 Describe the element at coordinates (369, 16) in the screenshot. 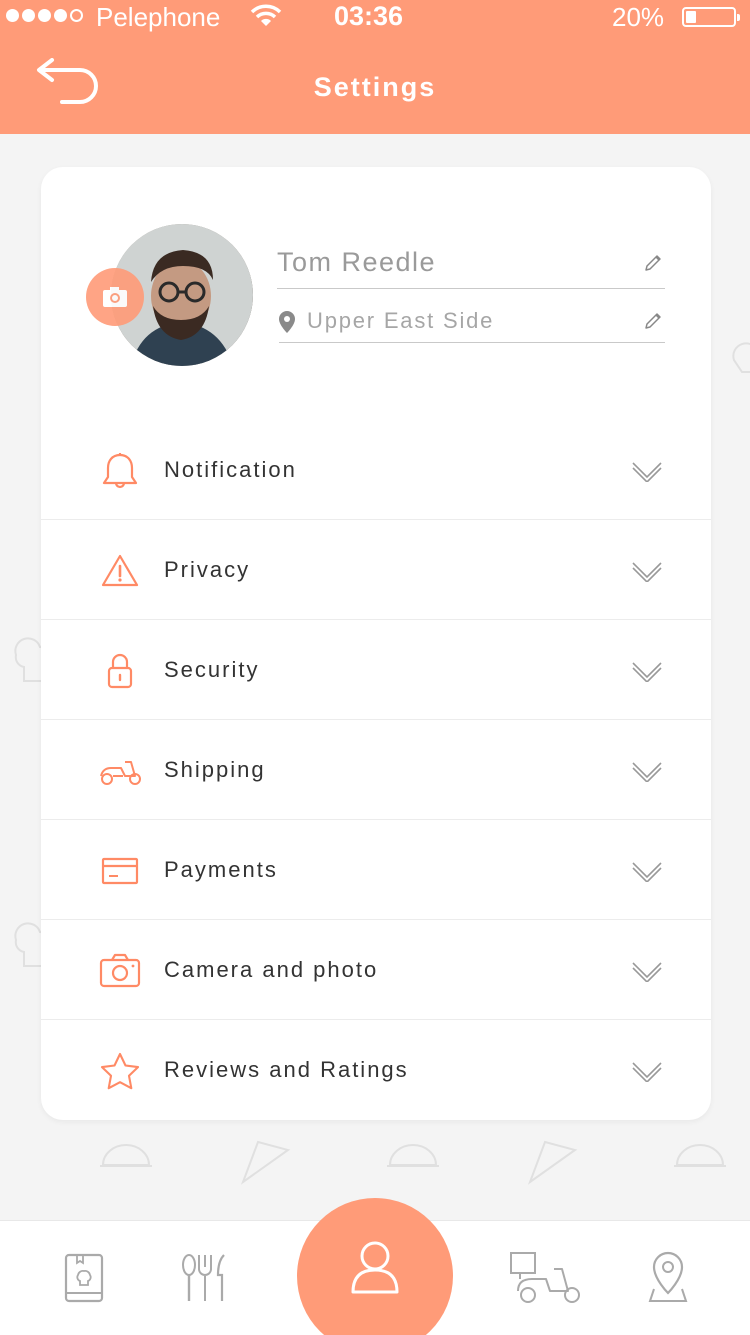

I see `clock: 03:36` at that location.